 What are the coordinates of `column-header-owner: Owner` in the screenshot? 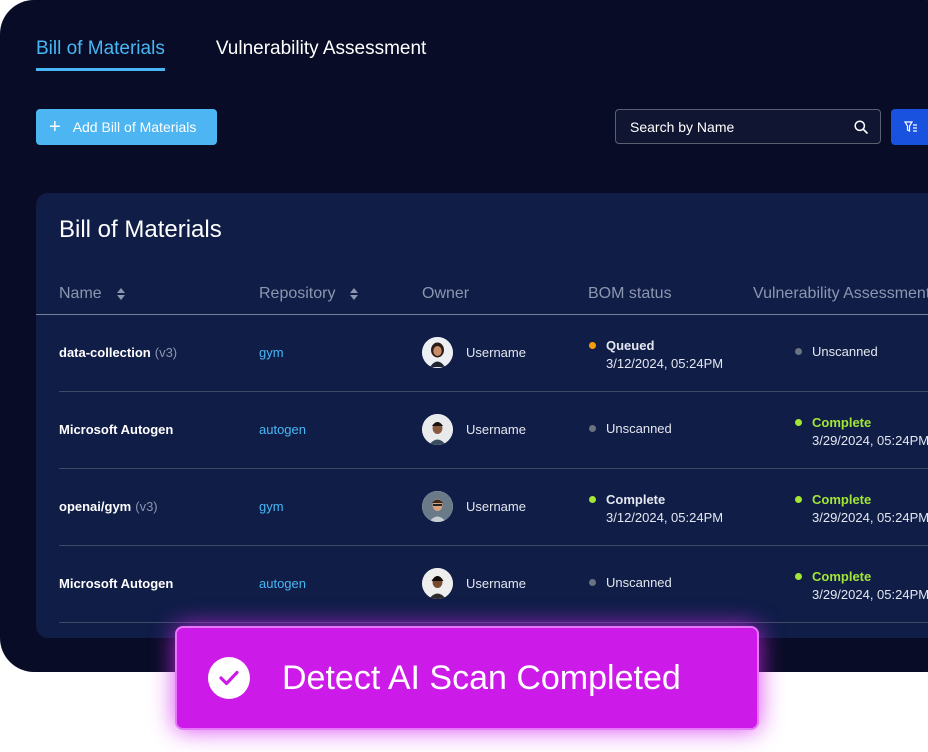 It's located at (445, 294).